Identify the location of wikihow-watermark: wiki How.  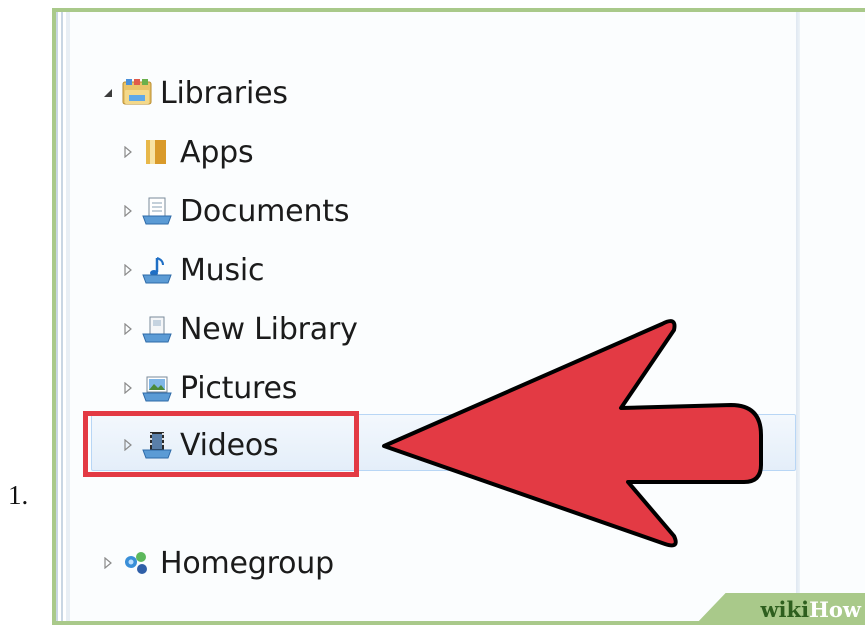
(778, 609).